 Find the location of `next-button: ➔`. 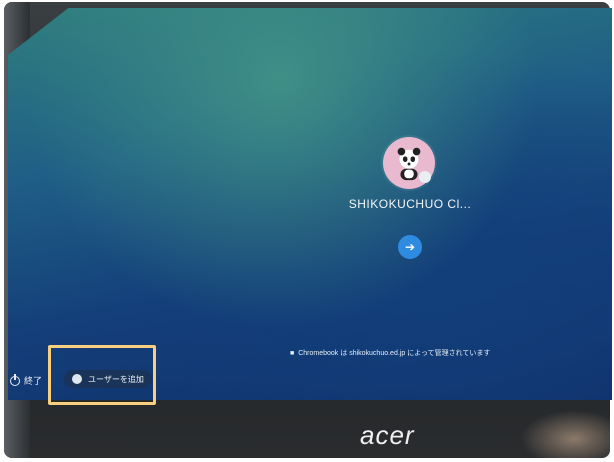

next-button: ➔ is located at coordinates (410, 247).